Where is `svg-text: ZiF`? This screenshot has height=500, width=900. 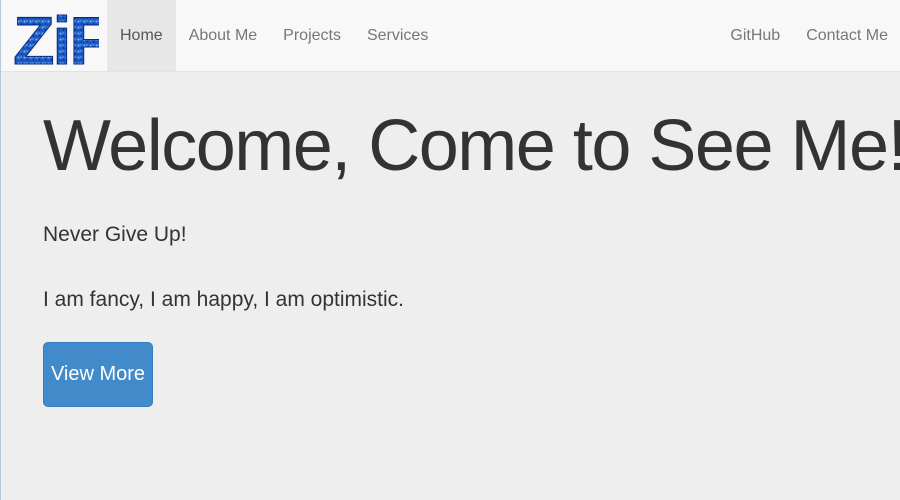
svg-text: ZiF is located at coordinates (56, 36).